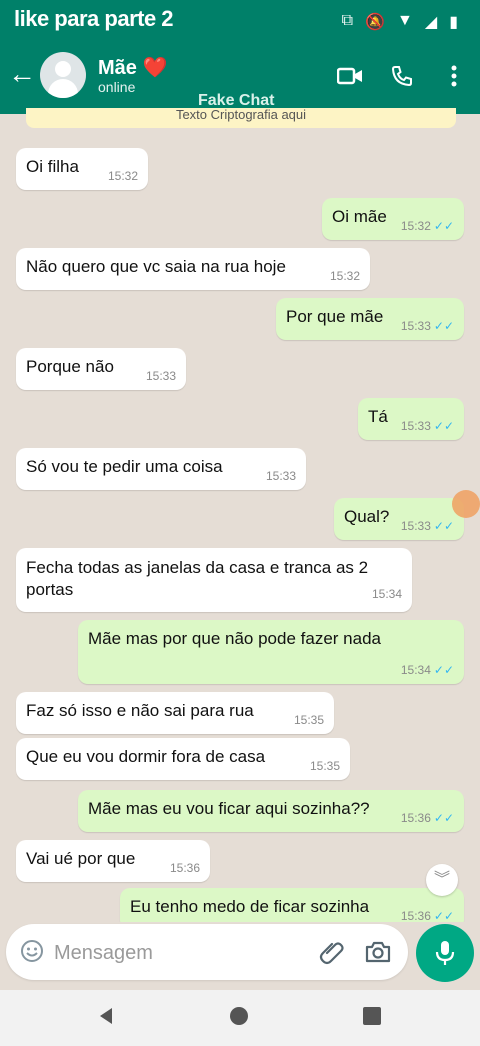 This screenshot has height=1046, width=480. I want to click on battery-icon: ▮, so click(453, 22).